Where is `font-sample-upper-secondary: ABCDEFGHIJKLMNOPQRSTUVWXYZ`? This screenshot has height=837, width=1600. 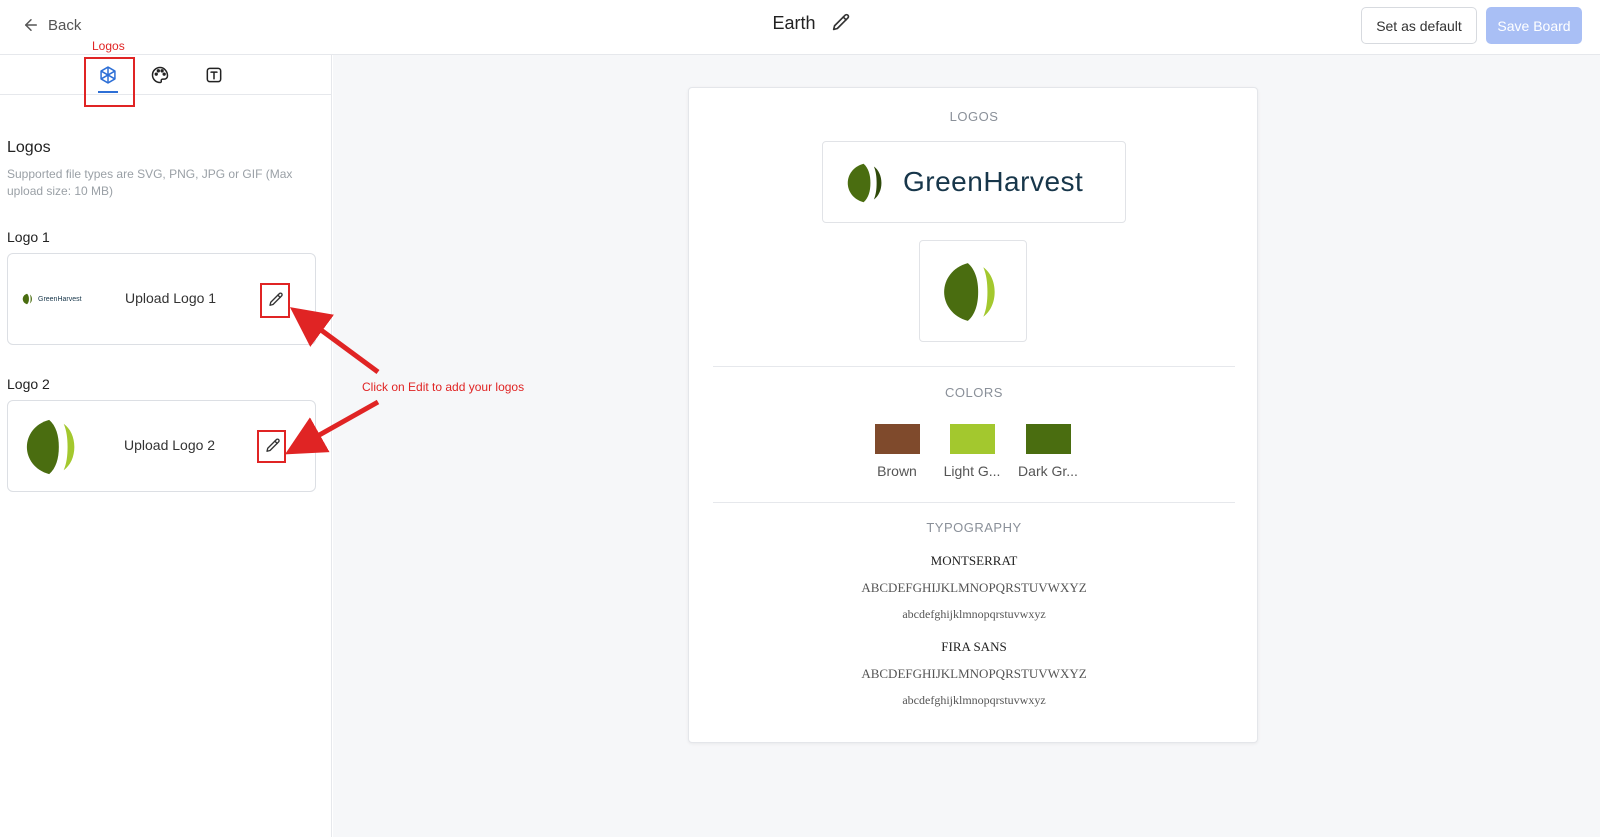 font-sample-upper-secondary: ABCDEFGHIJKLMNOPQRSTUVWXYZ is located at coordinates (974, 673).